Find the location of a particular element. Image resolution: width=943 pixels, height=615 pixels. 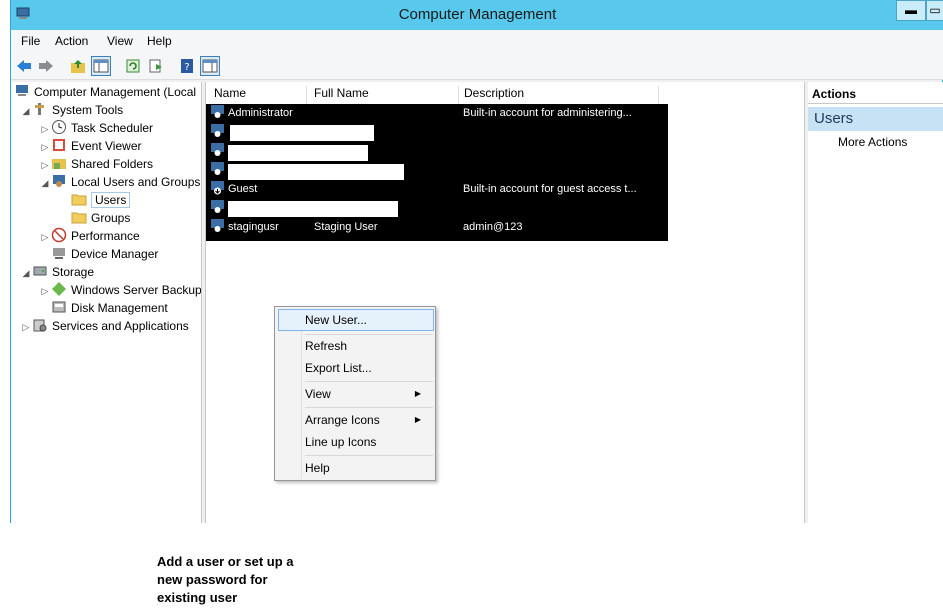

maximize-button: ▭ is located at coordinates (934, 10).